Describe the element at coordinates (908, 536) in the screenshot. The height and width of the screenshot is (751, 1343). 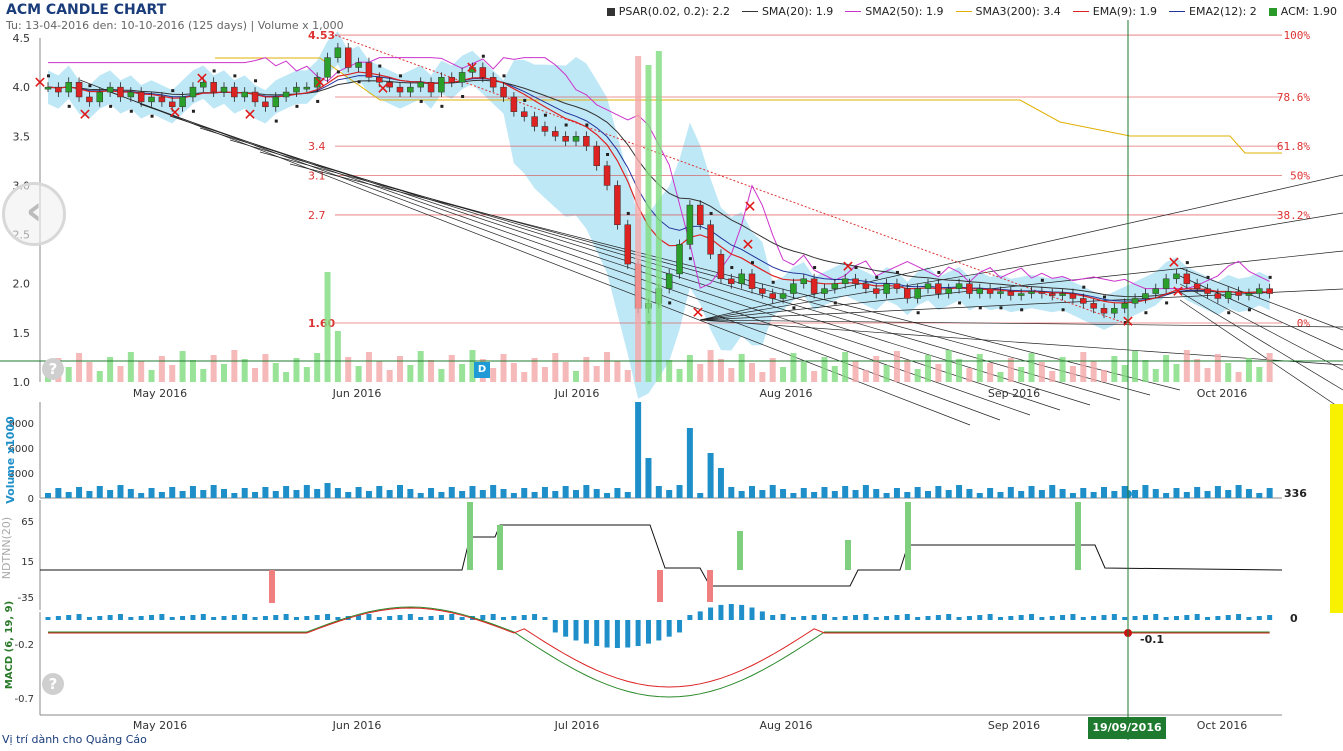
I see `ndtnn-bar` at that location.